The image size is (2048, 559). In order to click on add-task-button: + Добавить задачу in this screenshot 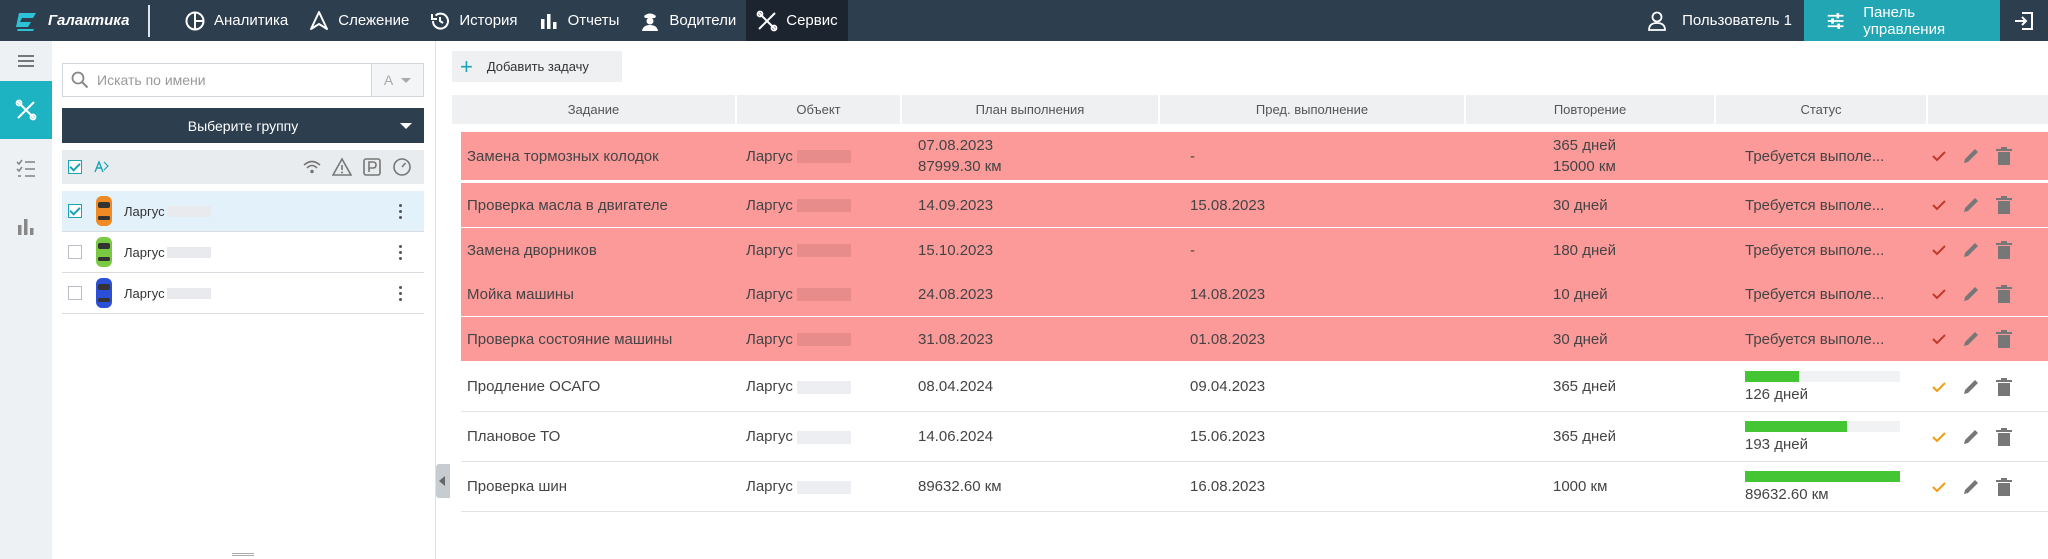, I will do `click(537, 66)`.